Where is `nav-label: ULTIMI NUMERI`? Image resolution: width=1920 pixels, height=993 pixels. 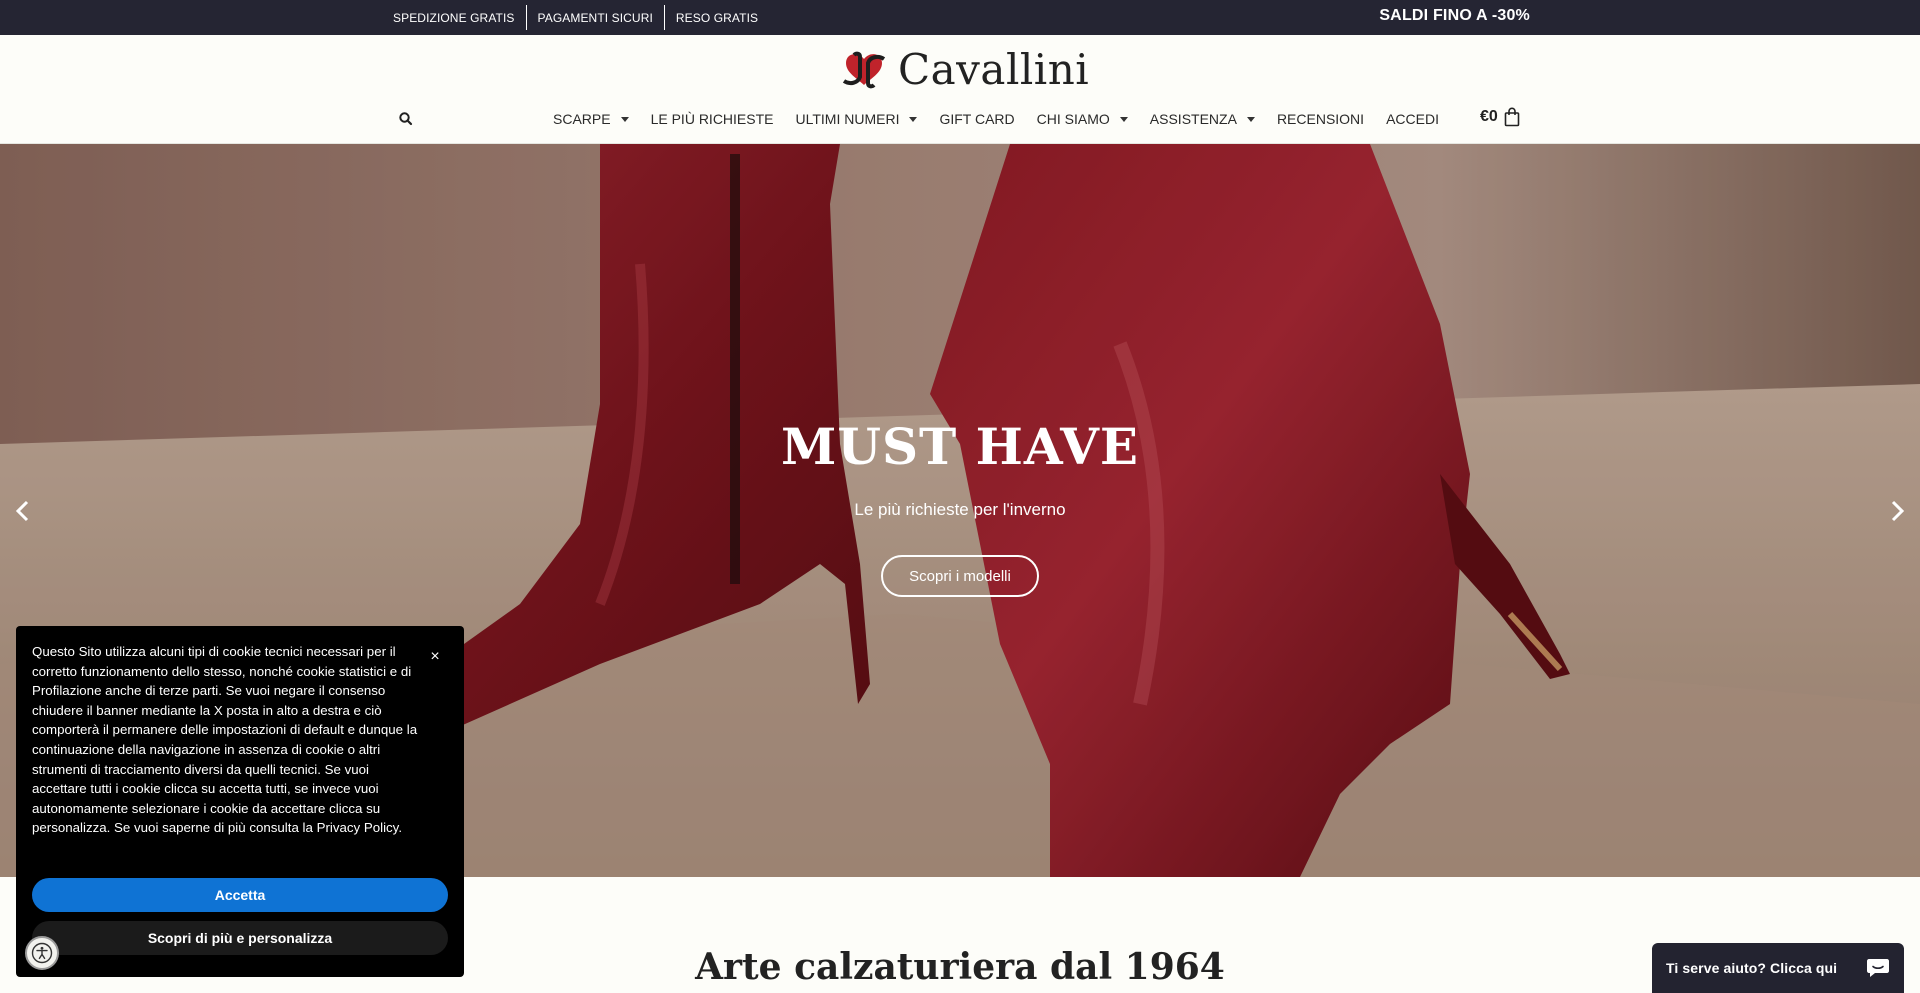
nav-label: ULTIMI NUMERI is located at coordinates (847, 119).